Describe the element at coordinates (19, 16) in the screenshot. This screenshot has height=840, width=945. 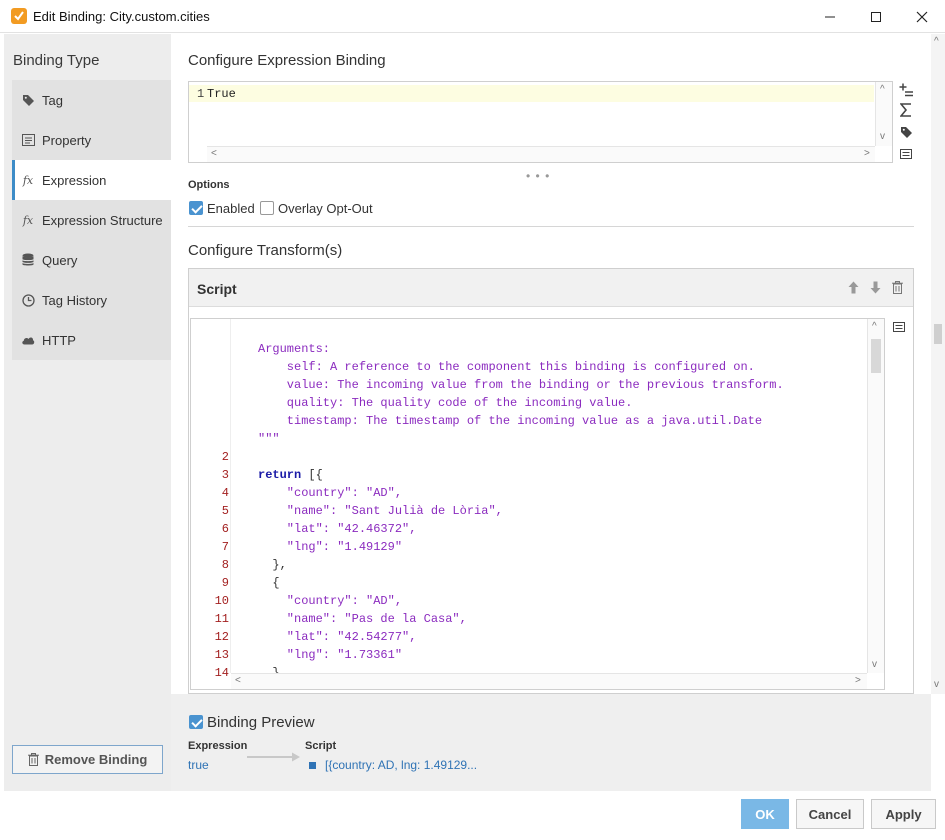
I see `app-icon` at that location.